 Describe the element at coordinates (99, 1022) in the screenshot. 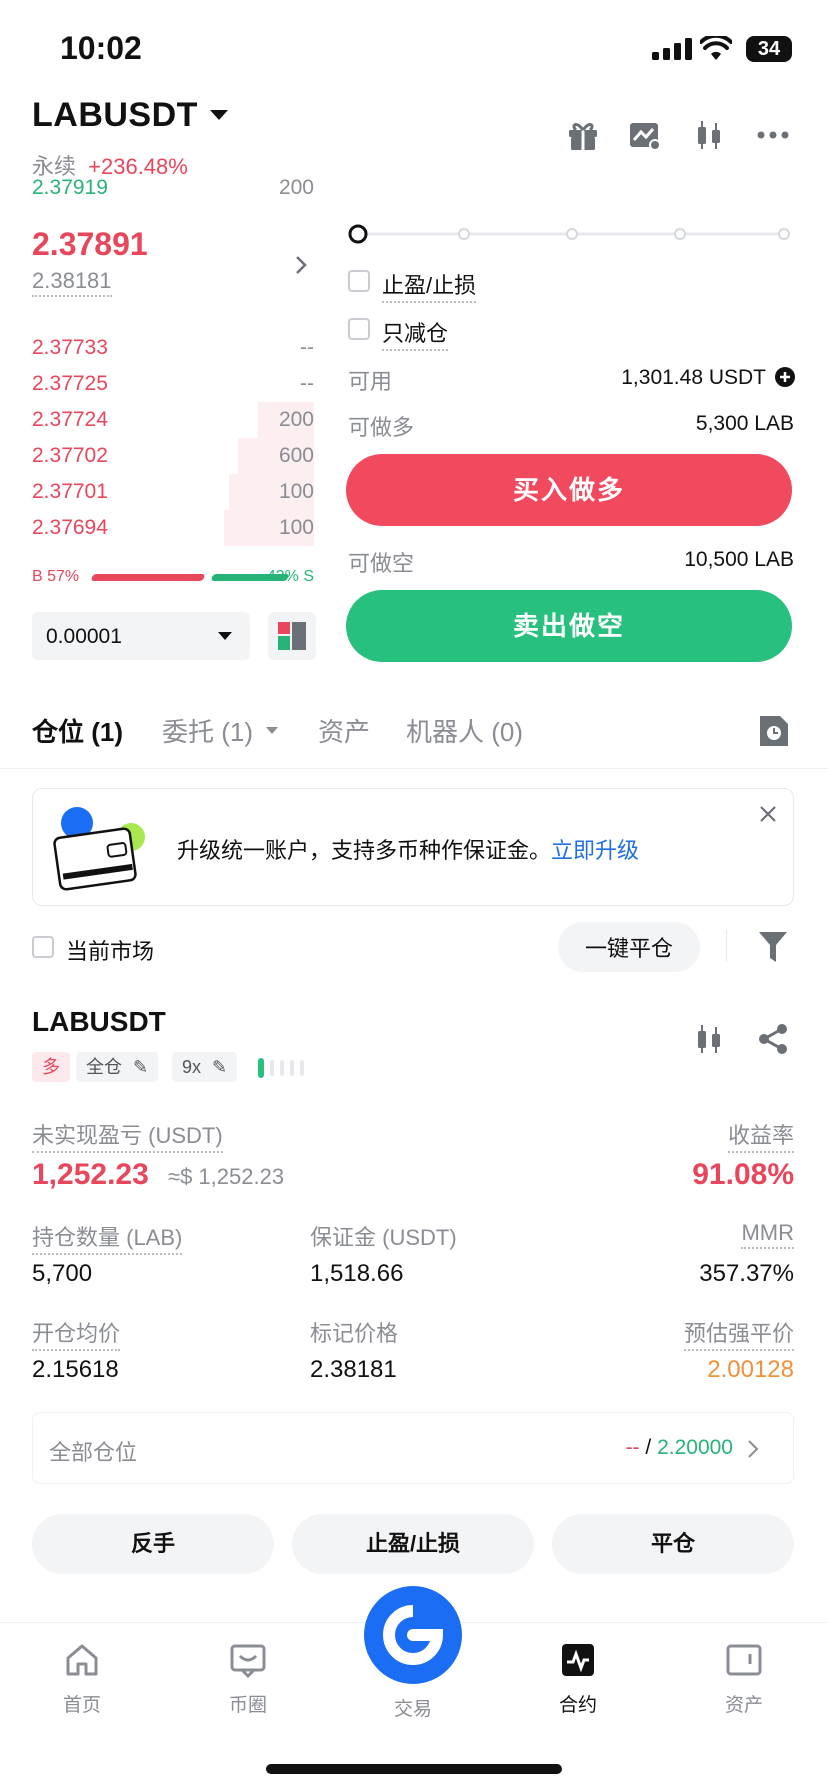

I see `position-symbol: LABUSDT` at that location.